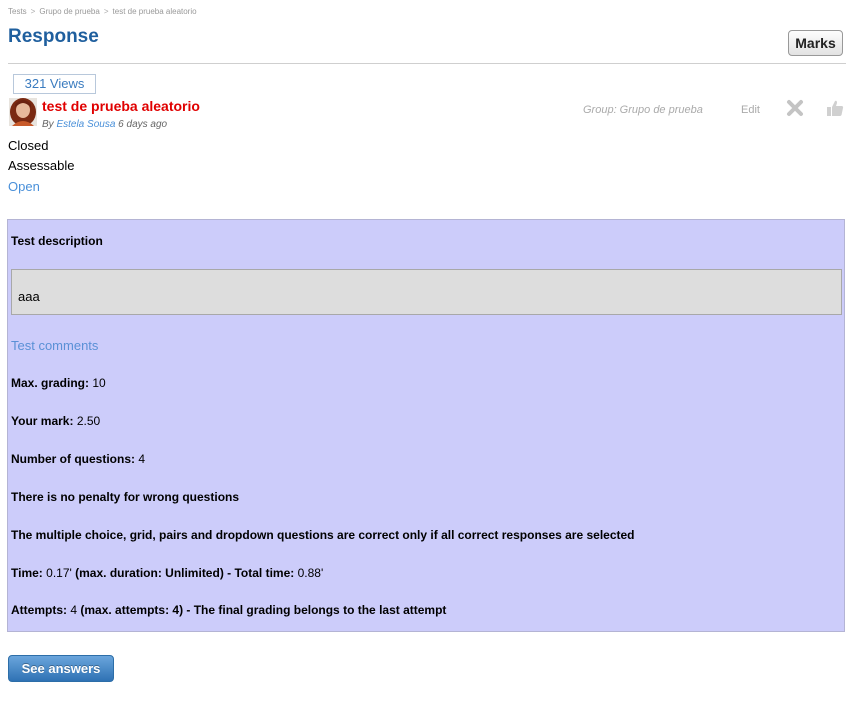  Describe the element at coordinates (59, 573) in the screenshot. I see `time-value: 0.17'` at that location.